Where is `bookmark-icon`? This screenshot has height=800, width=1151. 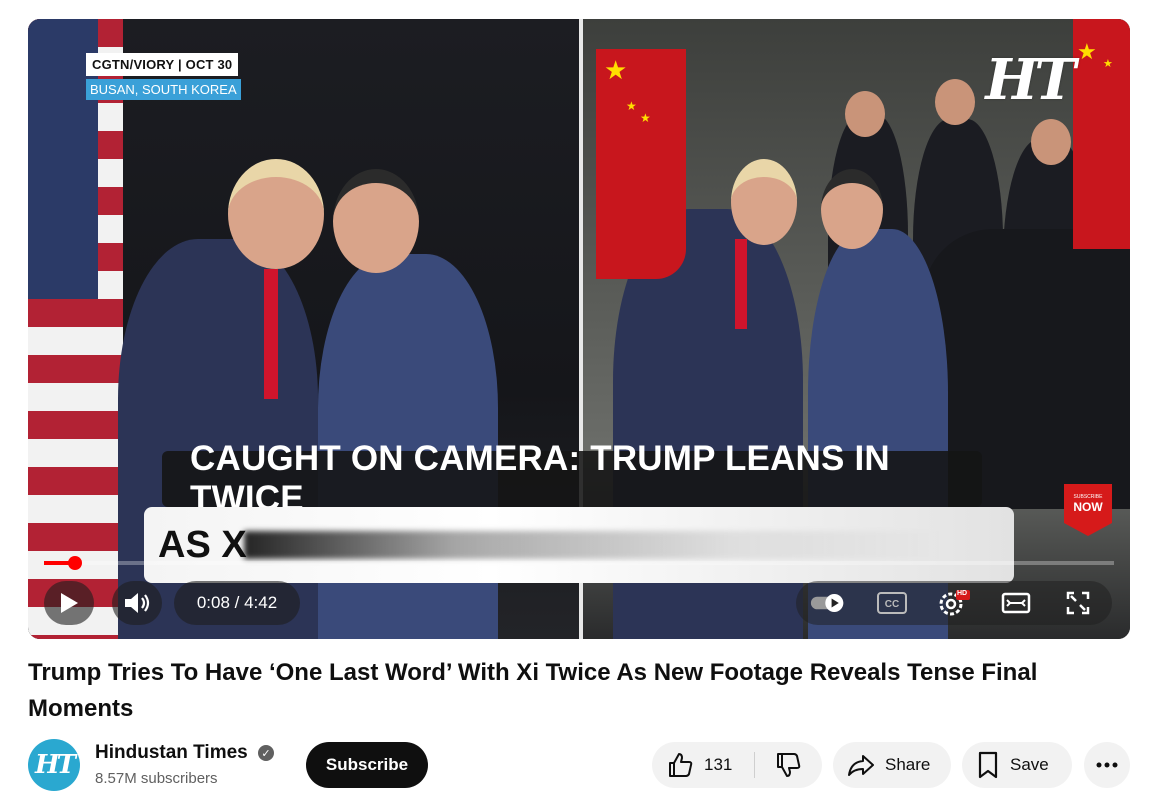 bookmark-icon is located at coordinates (988, 765).